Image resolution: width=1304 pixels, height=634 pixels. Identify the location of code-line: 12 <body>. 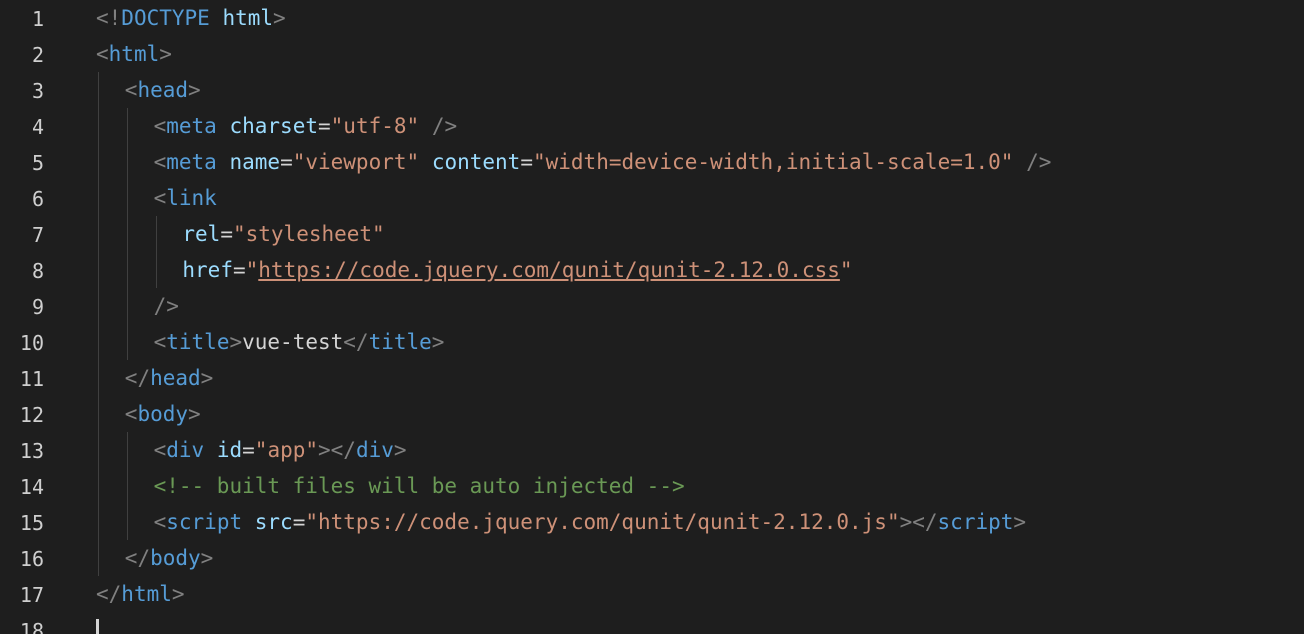
(652, 414).